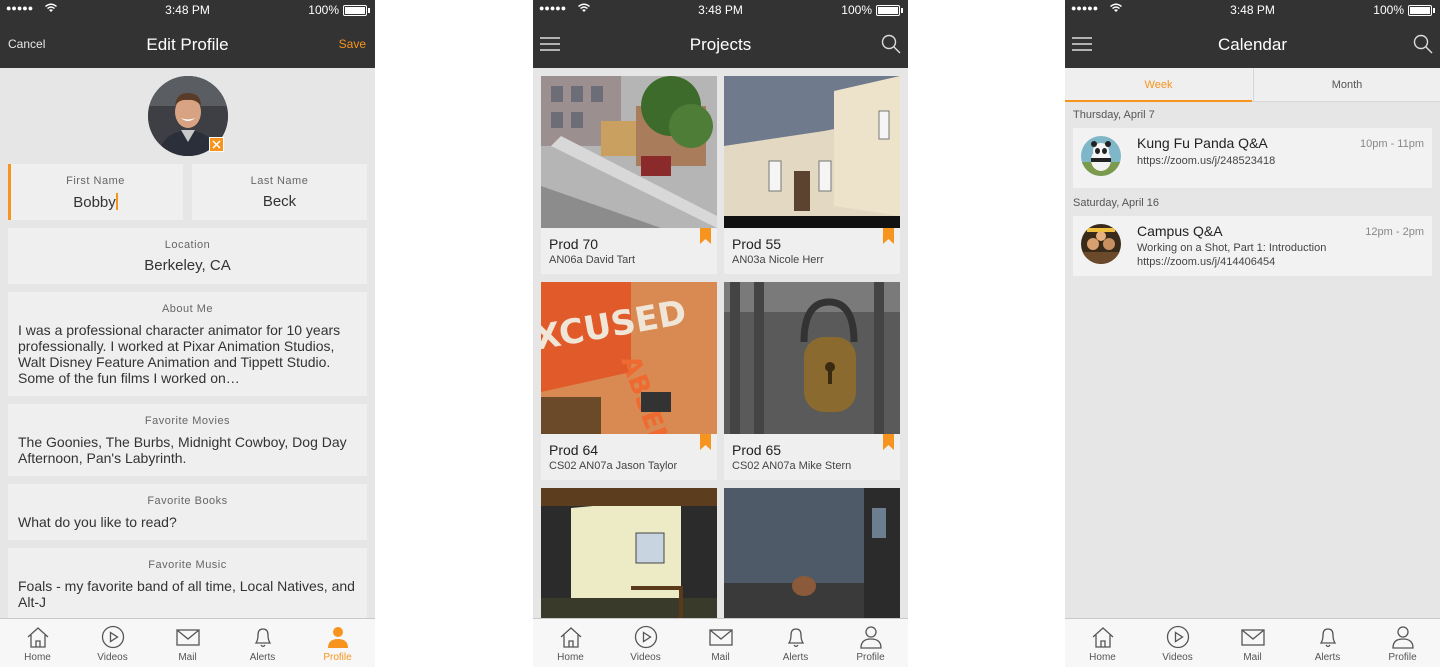  I want to click on project-name: Prod 70, so click(574, 244).